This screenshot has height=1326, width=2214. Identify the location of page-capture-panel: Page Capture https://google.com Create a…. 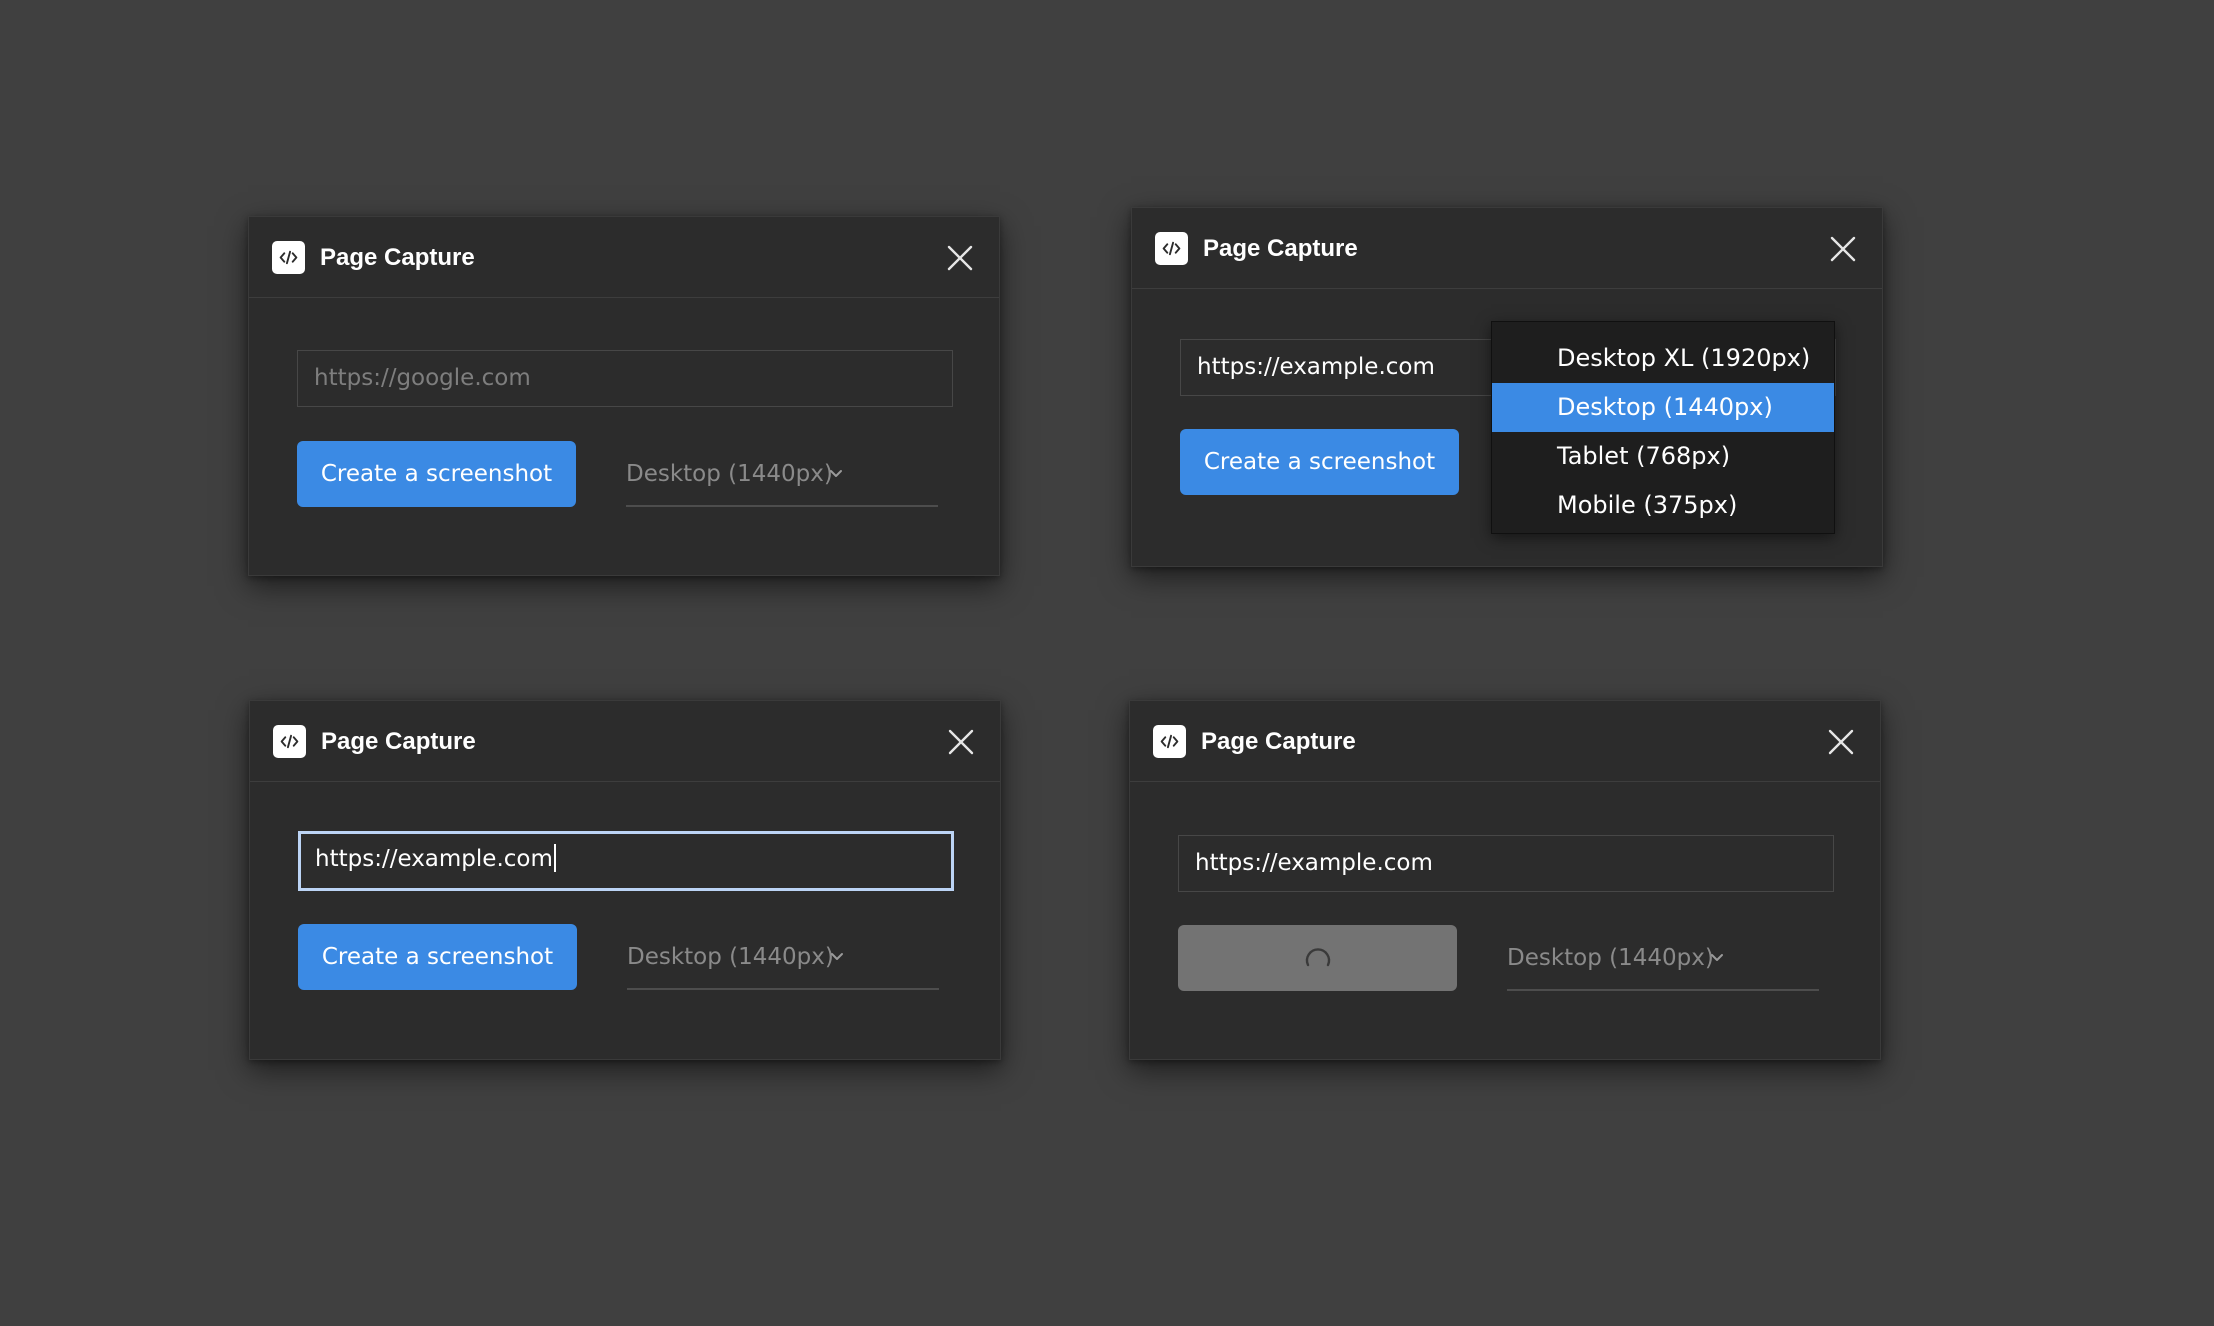
(624, 396).